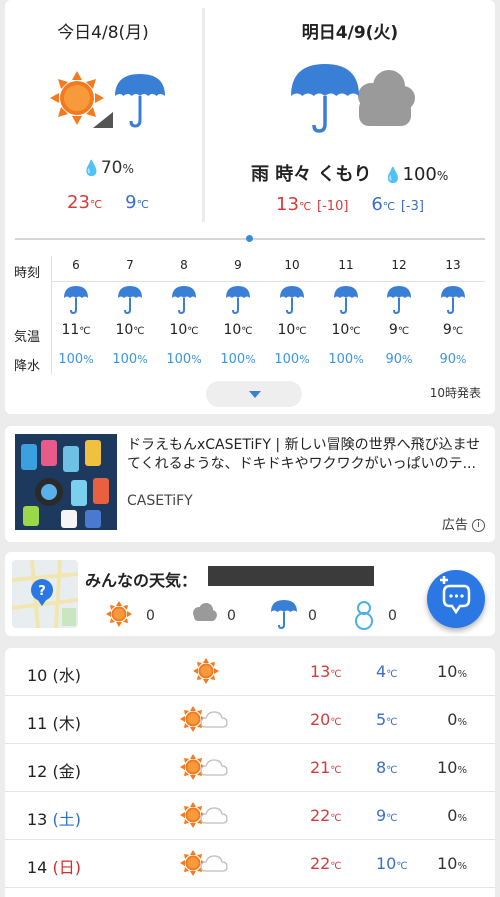  What do you see at coordinates (387, 767) in the screenshot?
I see `weekly-low: 8℃` at bounding box center [387, 767].